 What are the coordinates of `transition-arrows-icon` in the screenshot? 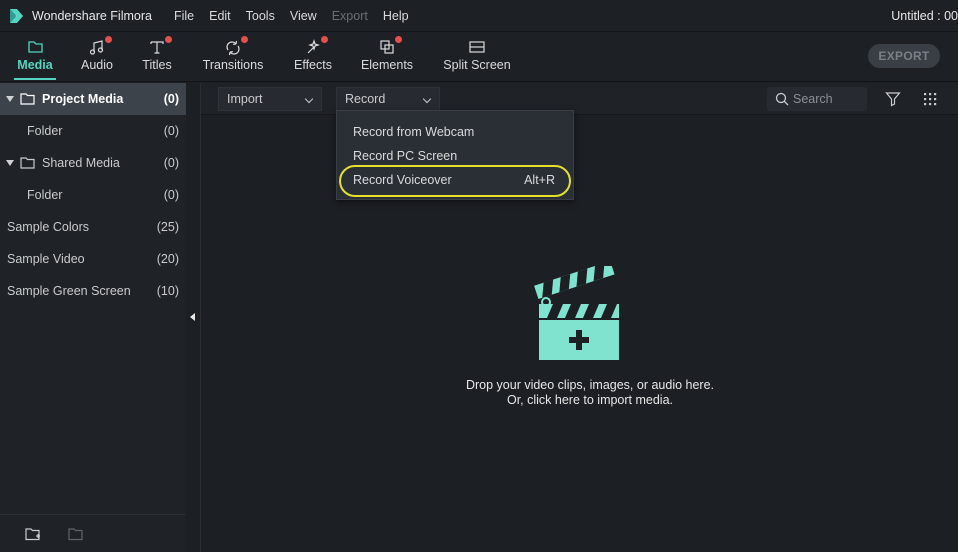 It's located at (235, 46).